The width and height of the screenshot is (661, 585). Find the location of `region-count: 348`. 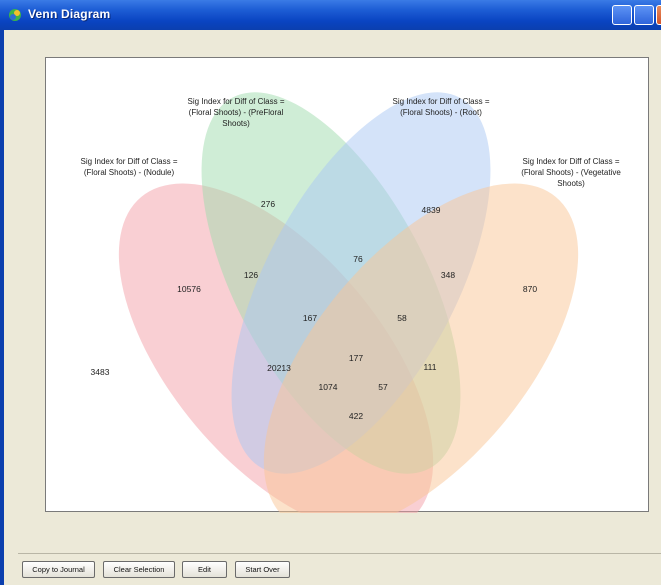

region-count: 348 is located at coordinates (448, 275).